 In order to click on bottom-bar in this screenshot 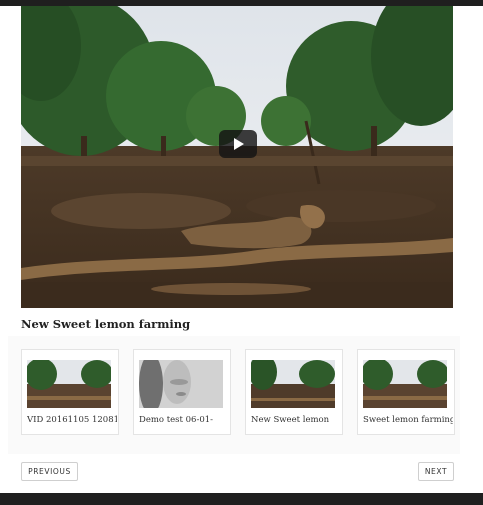, I will do `click(241, 499)`.